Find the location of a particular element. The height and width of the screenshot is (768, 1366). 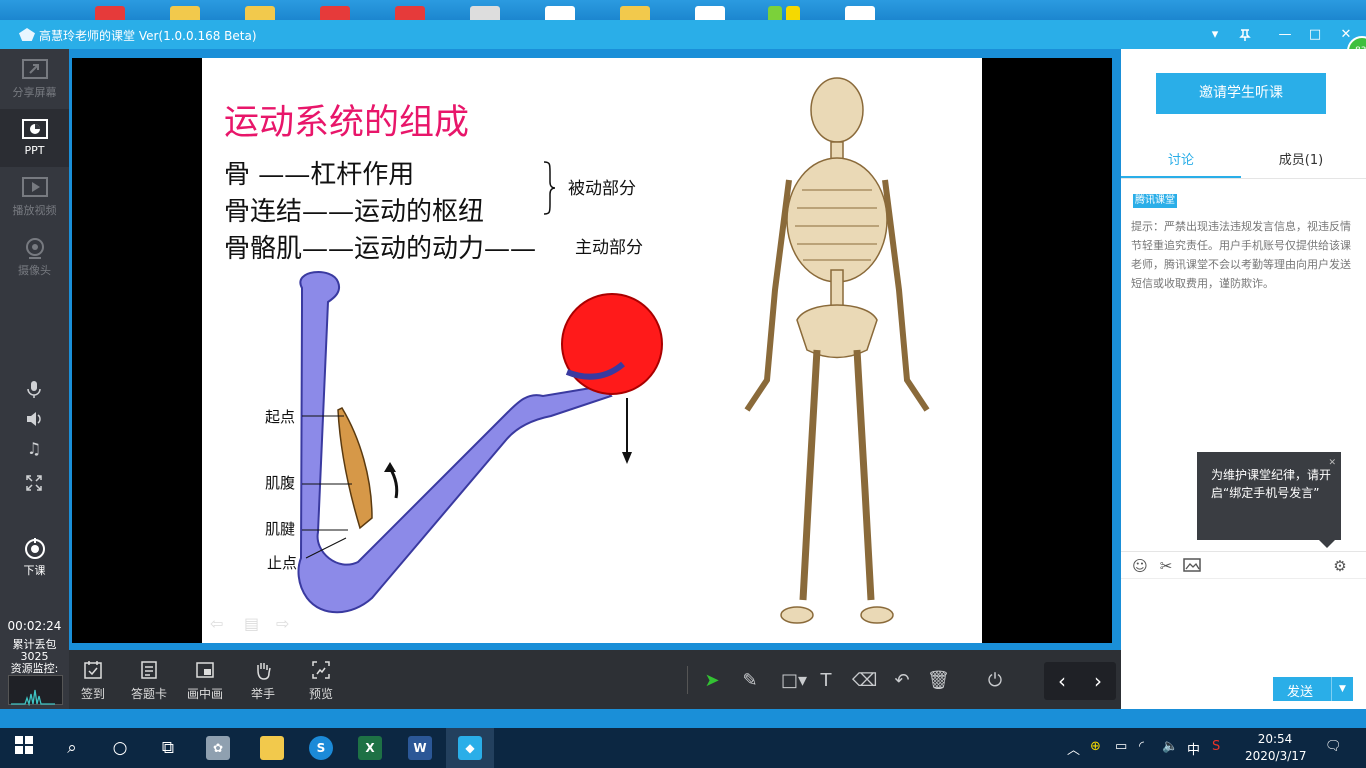

chat-input is located at coordinates (1243, 626).